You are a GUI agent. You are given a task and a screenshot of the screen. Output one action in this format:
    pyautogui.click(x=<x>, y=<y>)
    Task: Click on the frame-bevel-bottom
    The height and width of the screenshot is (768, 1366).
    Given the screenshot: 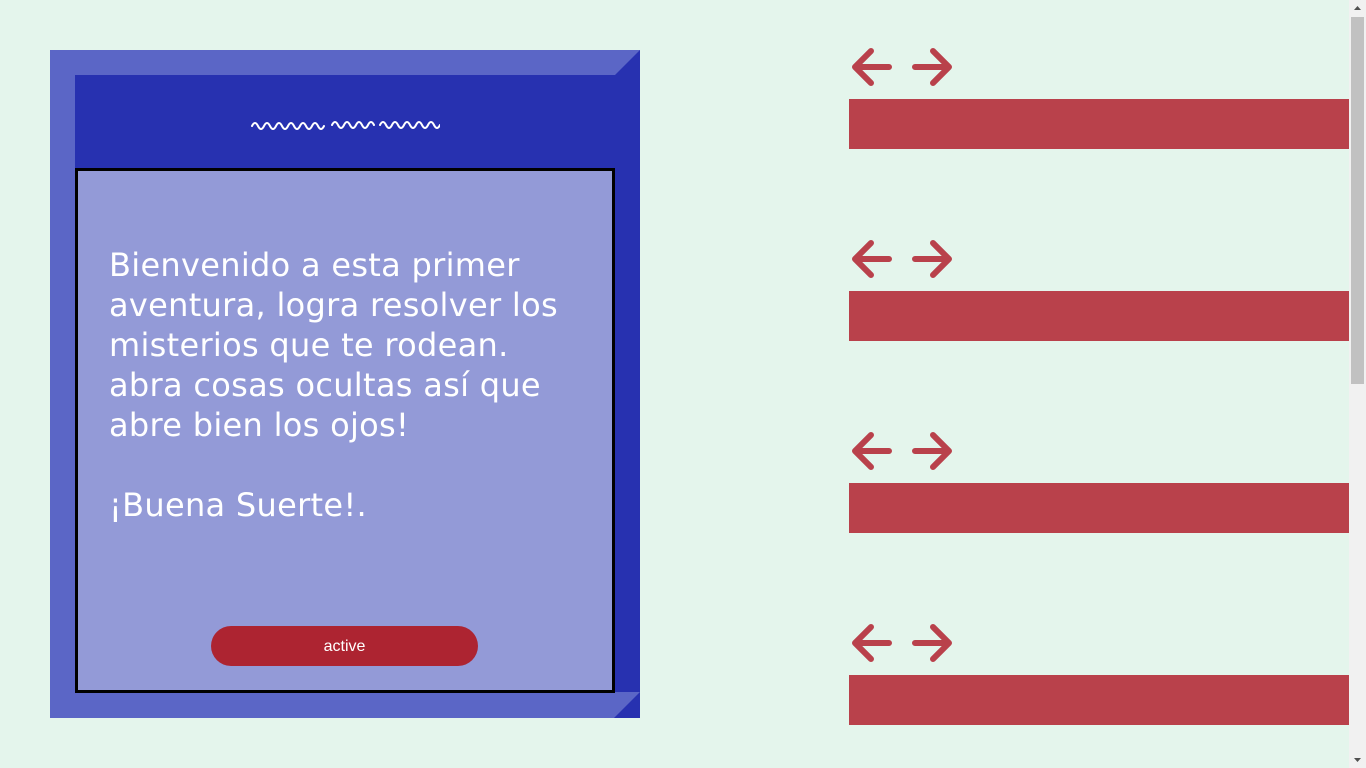 What is the action you would take?
    pyautogui.click(x=345, y=705)
    